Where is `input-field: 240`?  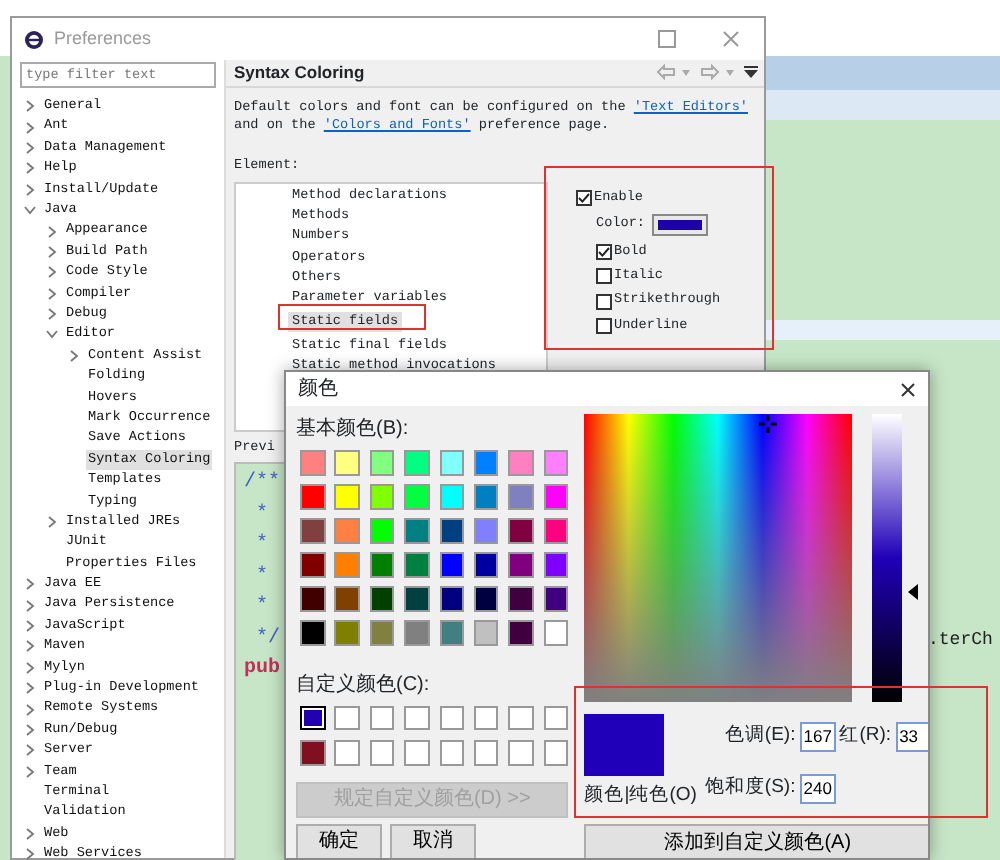 input-field: 240 is located at coordinates (817, 788).